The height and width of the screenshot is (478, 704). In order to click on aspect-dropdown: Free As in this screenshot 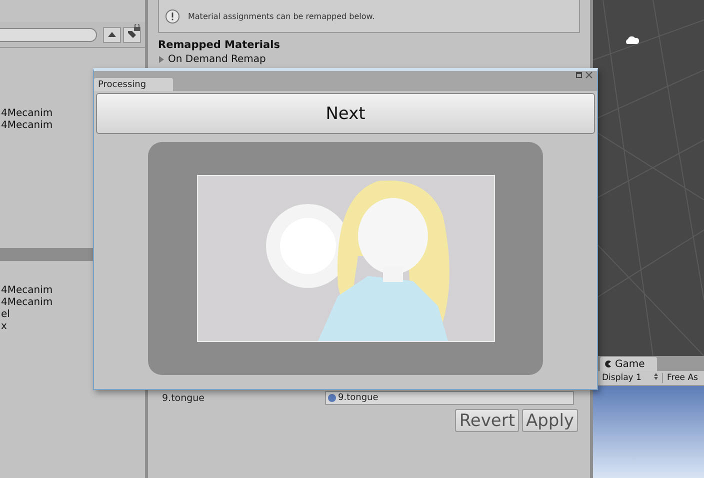, I will do `click(680, 378)`.